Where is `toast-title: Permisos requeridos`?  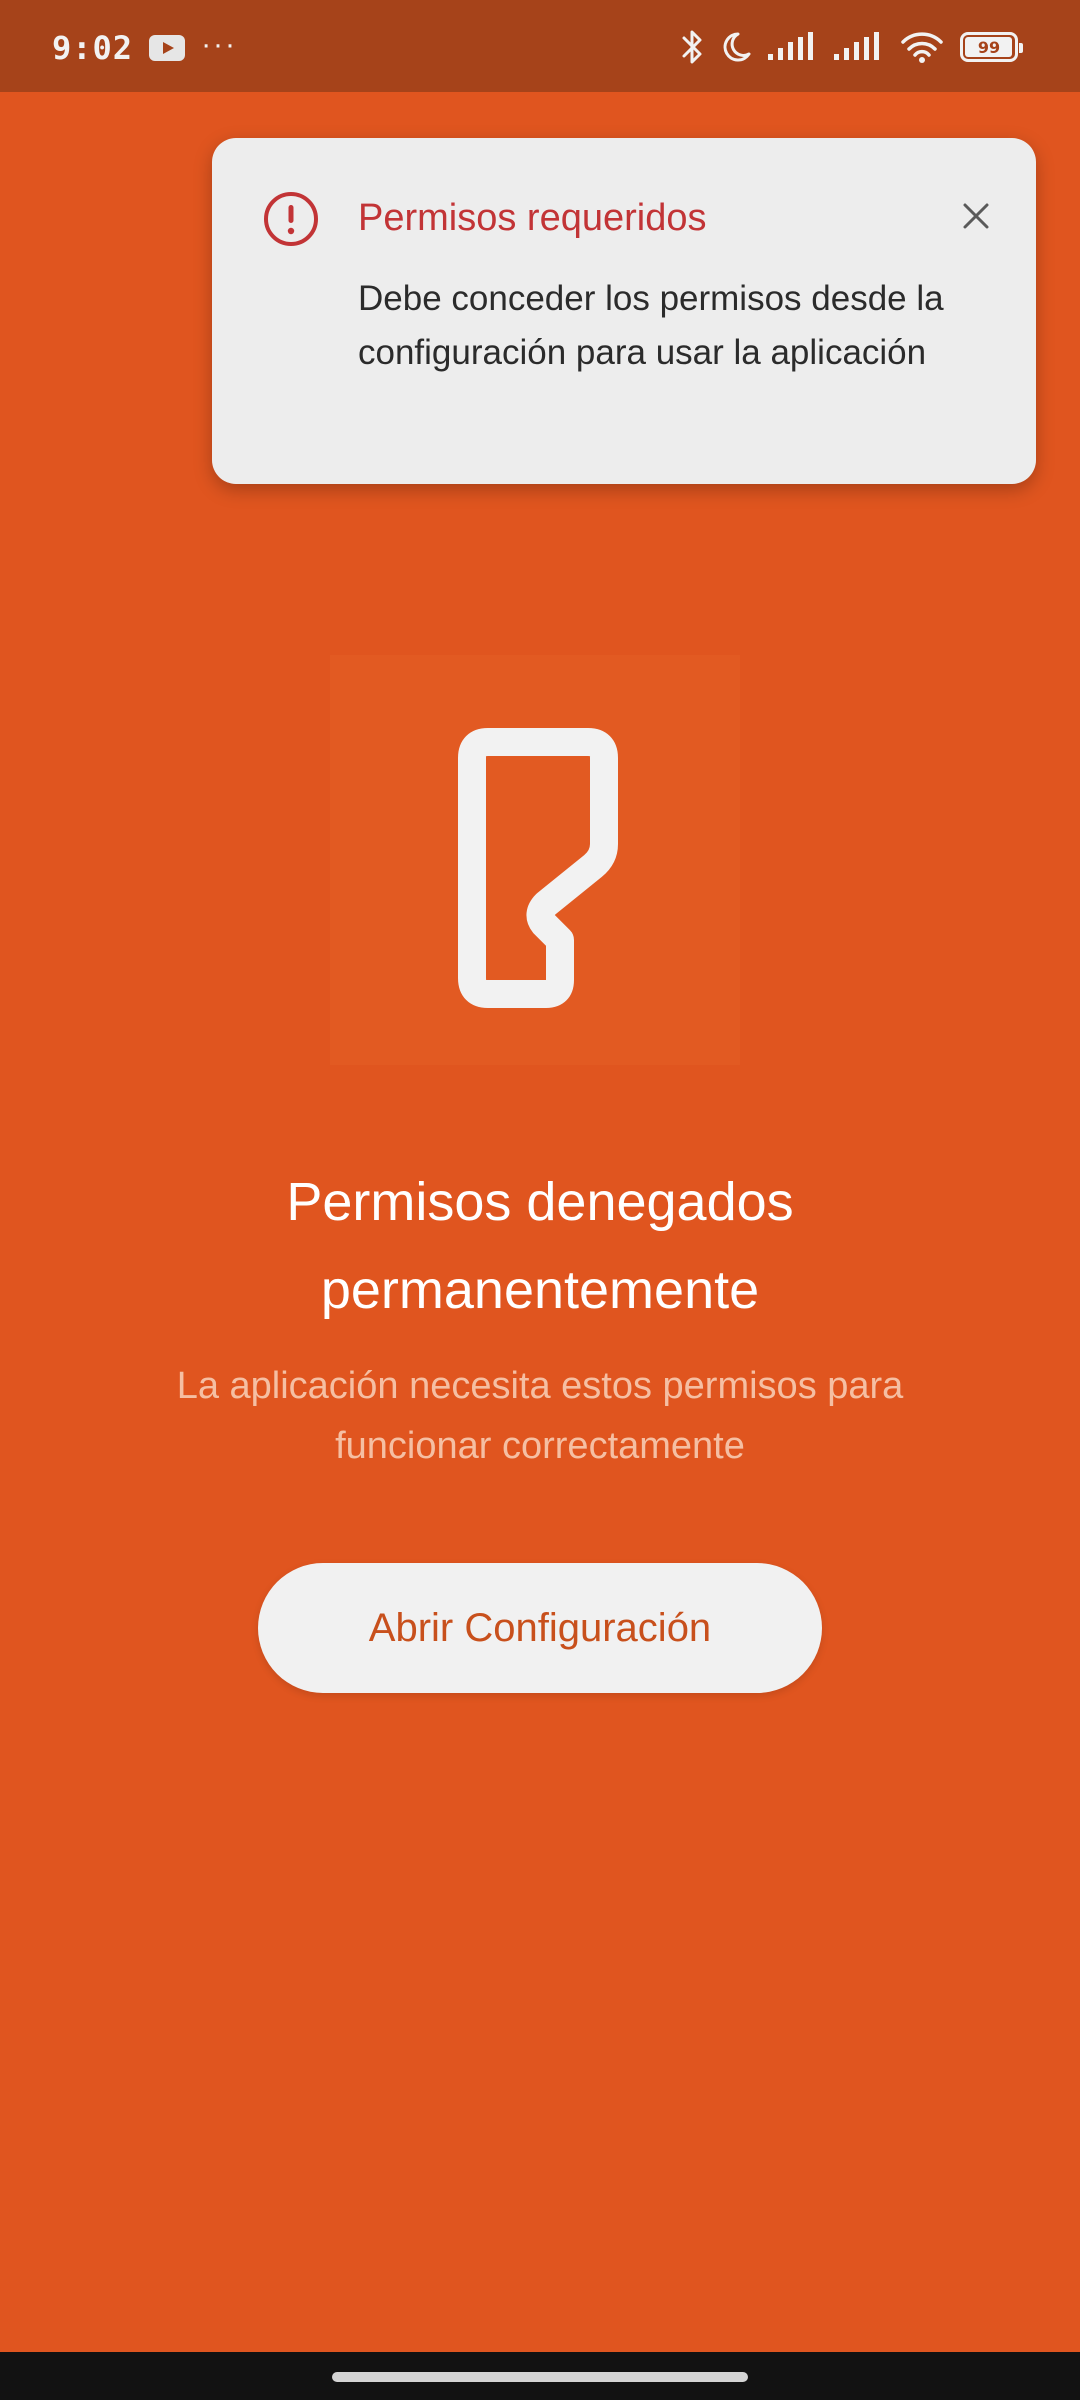 toast-title: Permisos requeridos is located at coordinates (532, 218).